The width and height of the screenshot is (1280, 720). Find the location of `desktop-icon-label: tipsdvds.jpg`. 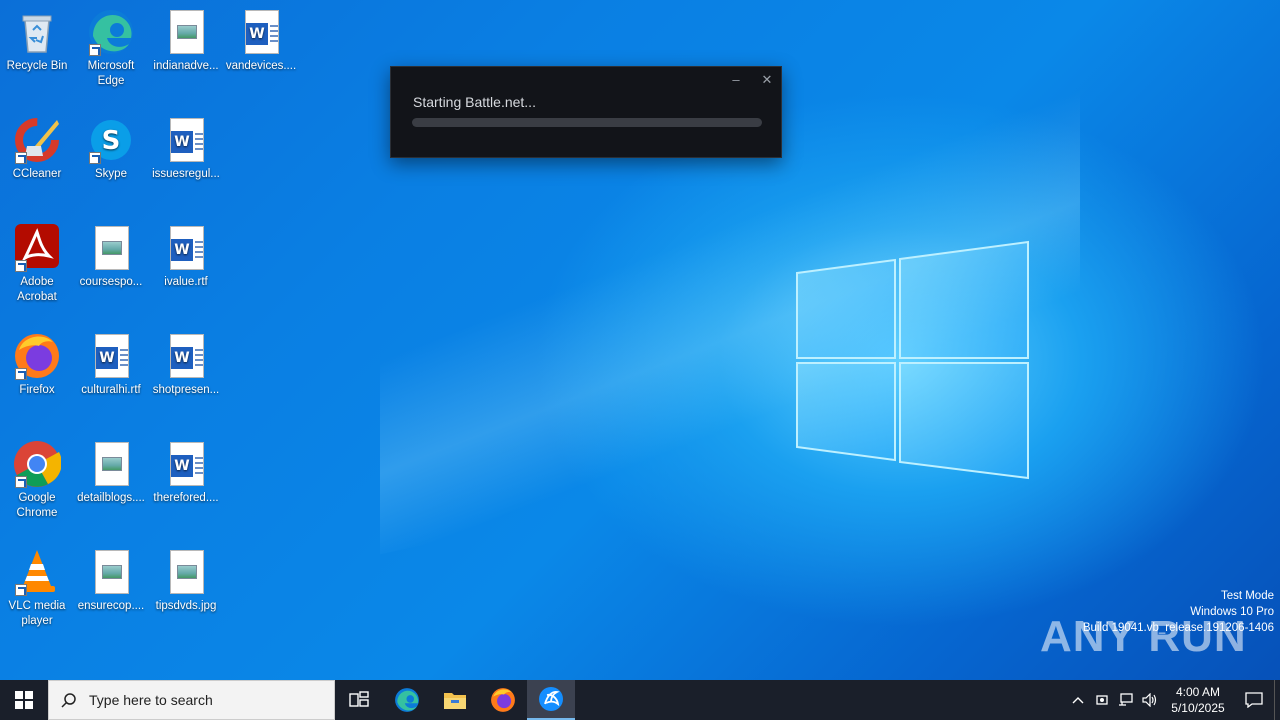

desktop-icon-label: tipsdvds.jpg is located at coordinates (186, 606).